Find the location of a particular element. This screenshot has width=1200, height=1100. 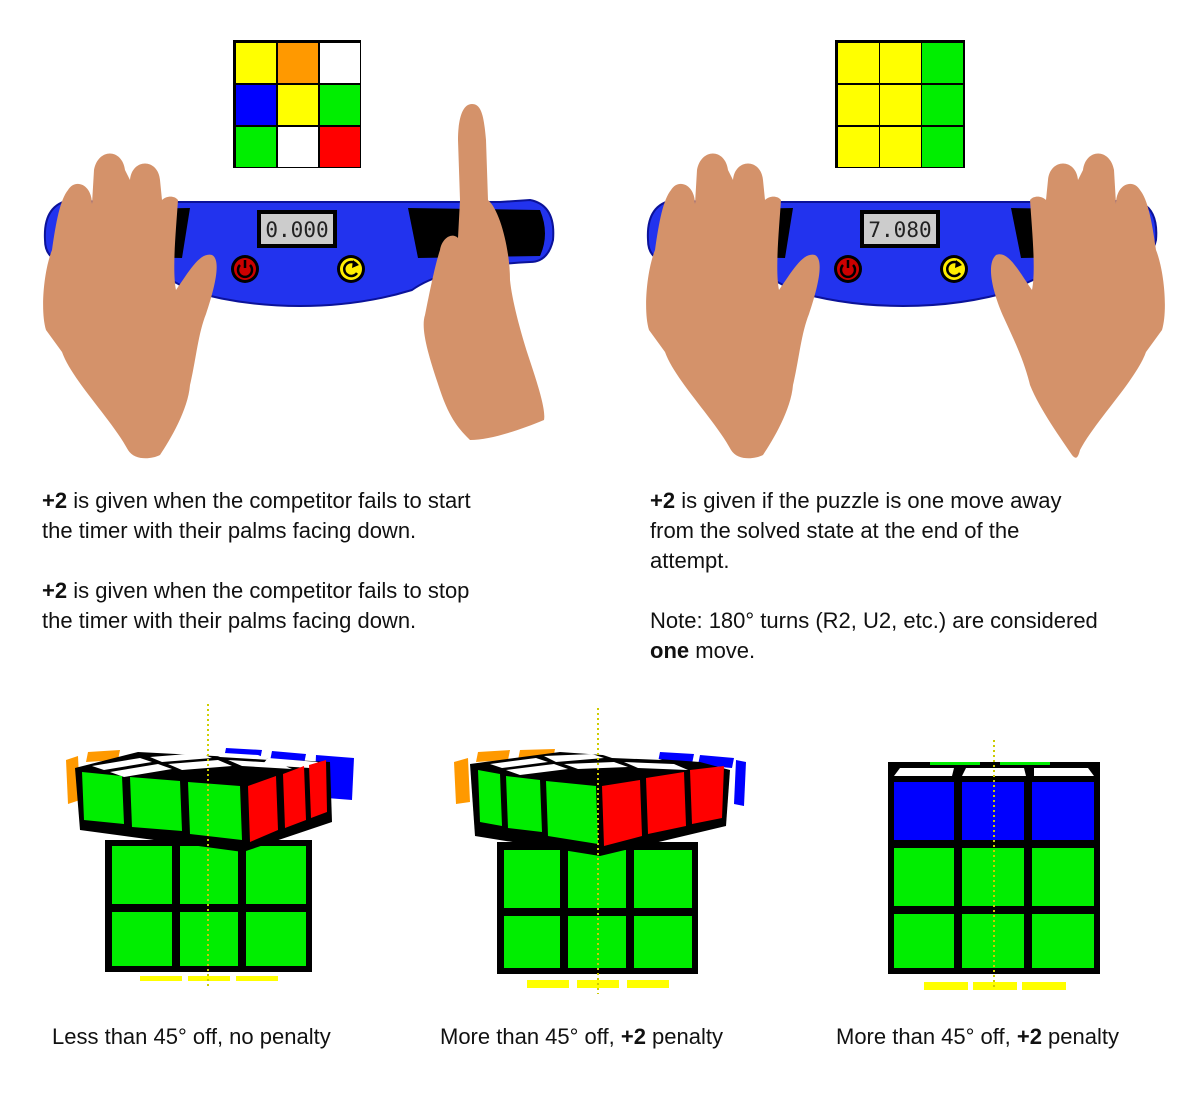

caption-text: Less than 45° off, no penalty is located at coordinates (191, 1036).